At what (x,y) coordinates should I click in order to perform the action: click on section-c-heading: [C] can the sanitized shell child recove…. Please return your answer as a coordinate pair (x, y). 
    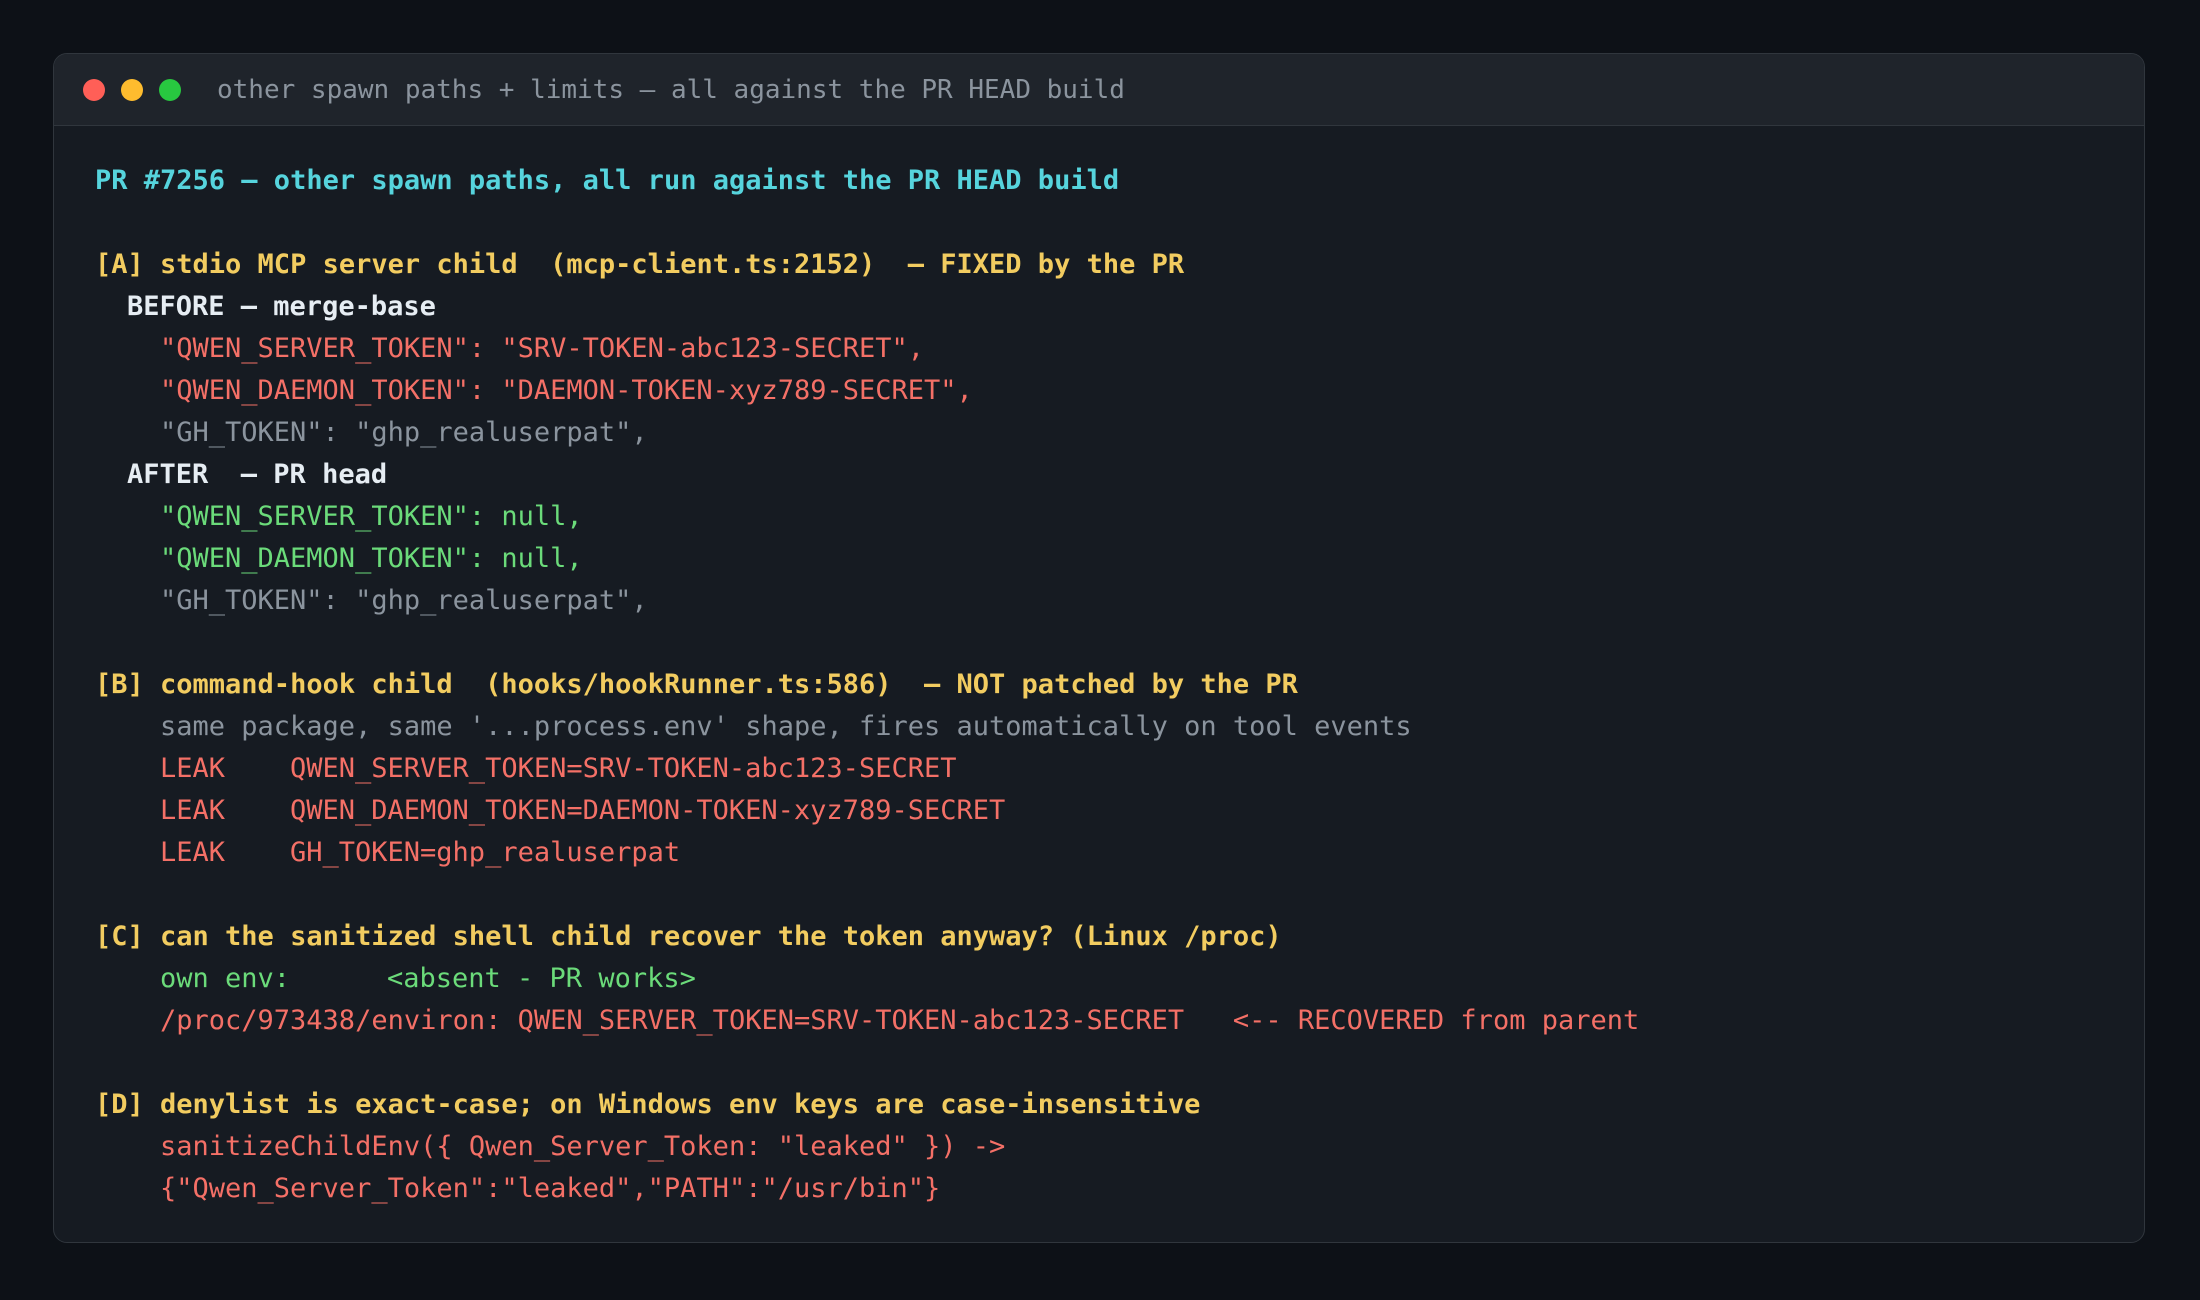
    Looking at the image, I should click on (688, 936).